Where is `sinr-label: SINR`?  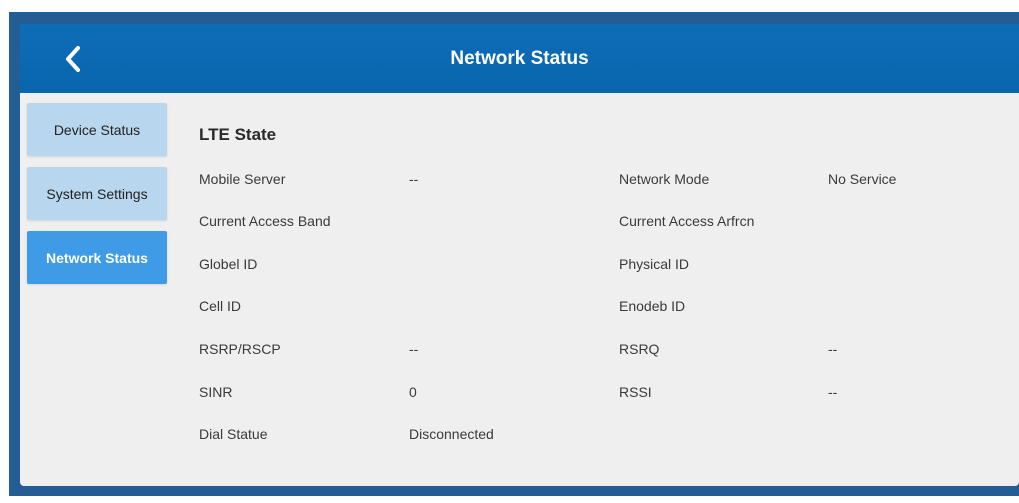 sinr-label: SINR is located at coordinates (216, 392).